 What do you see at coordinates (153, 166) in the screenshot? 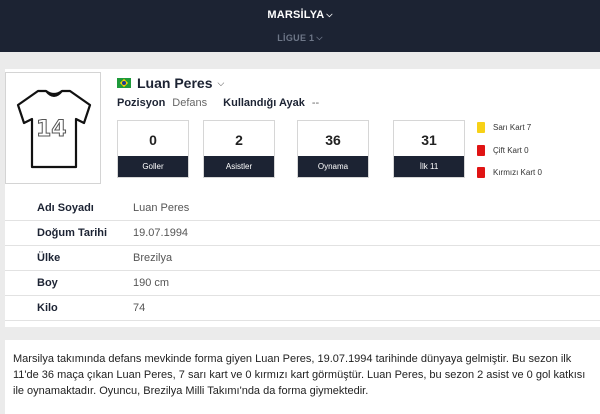
I see `stat-label: Goller` at bounding box center [153, 166].